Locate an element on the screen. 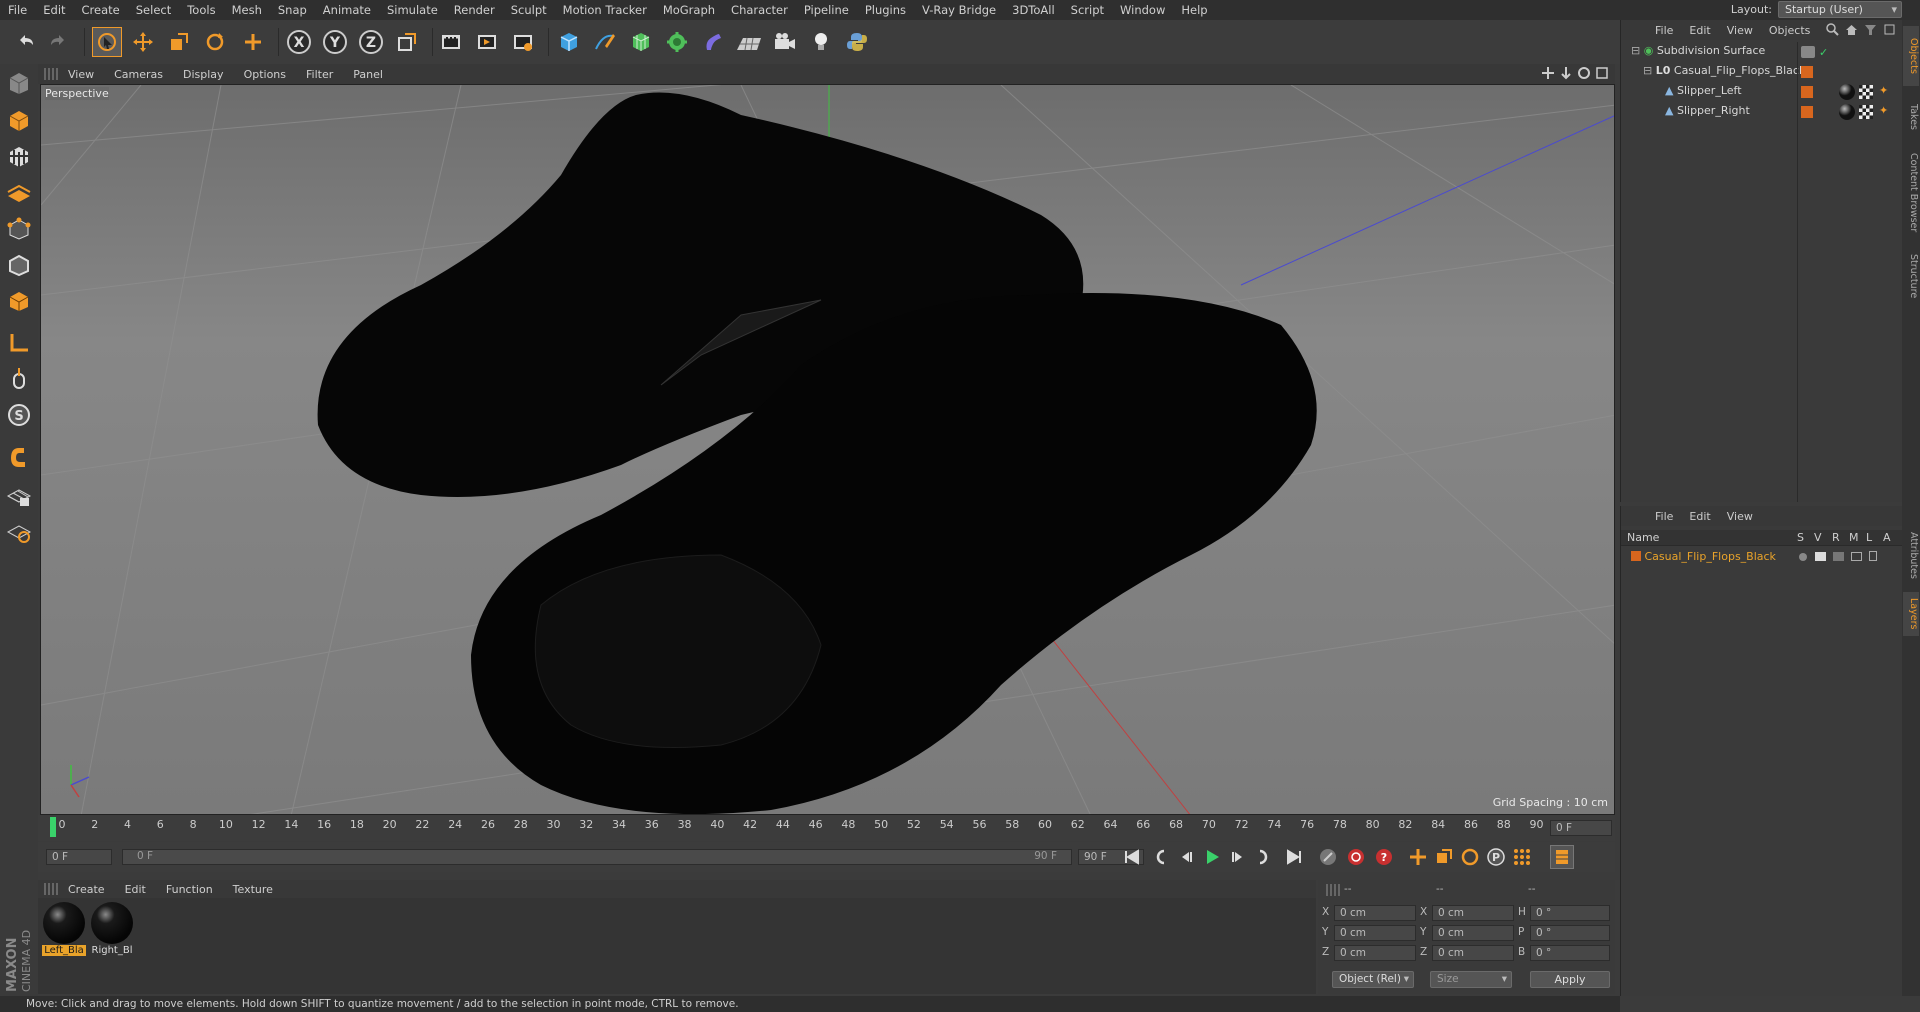 The image size is (1920, 1012). pan-view-icon is located at coordinates (1548, 74).